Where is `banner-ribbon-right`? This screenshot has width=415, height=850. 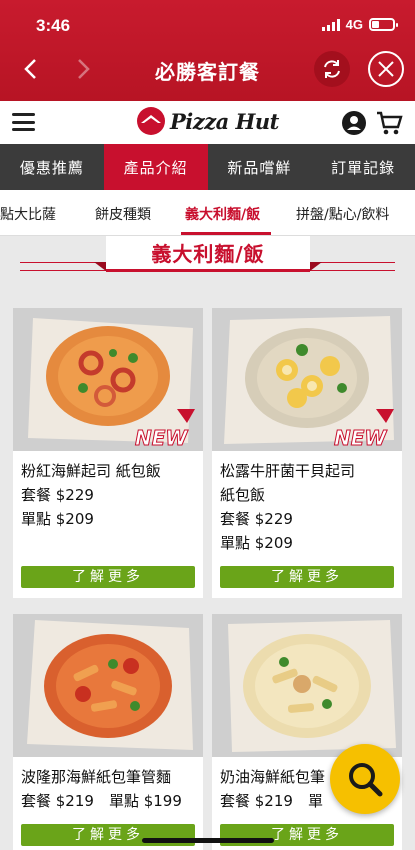 banner-ribbon-right is located at coordinates (316, 266).